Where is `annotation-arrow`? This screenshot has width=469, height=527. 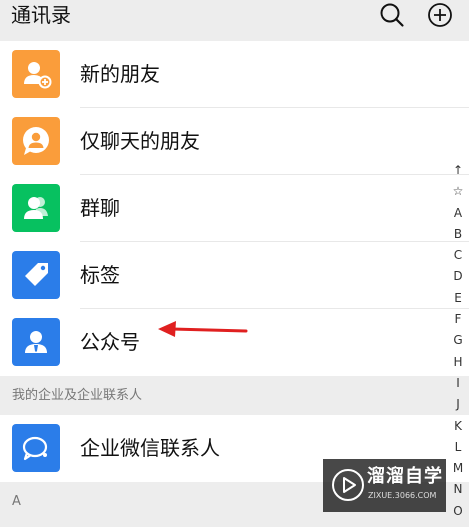
annotation-arrow is located at coordinates (203, 329).